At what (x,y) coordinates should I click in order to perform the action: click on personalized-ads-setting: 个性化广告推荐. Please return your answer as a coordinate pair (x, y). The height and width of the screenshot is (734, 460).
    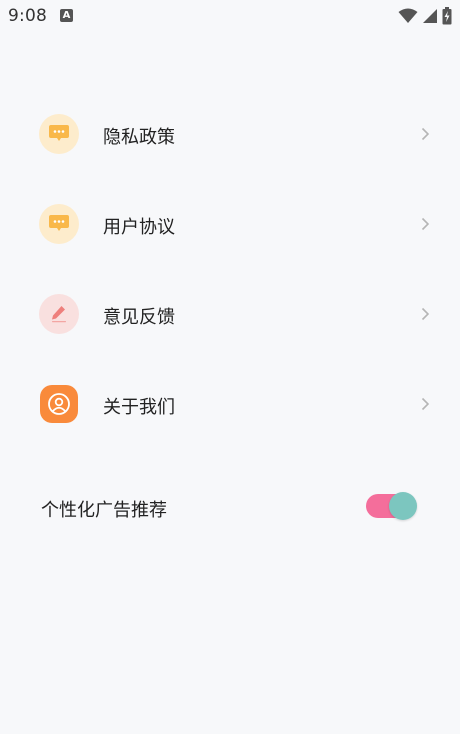
    Looking at the image, I should click on (230, 508).